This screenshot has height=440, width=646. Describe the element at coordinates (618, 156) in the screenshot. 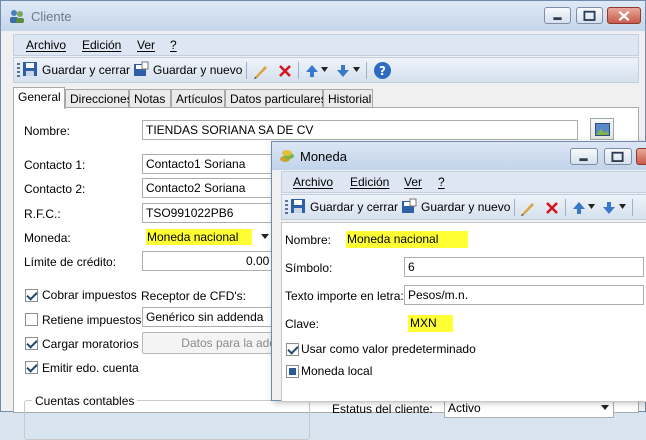

I see `moneda-maximize-button` at that location.